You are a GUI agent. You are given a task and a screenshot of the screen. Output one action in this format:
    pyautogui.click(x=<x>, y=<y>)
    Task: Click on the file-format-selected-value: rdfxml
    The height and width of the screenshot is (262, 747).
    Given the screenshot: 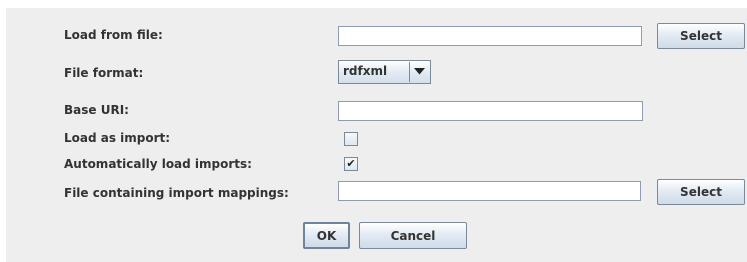 What is the action you would take?
    pyautogui.click(x=365, y=71)
    